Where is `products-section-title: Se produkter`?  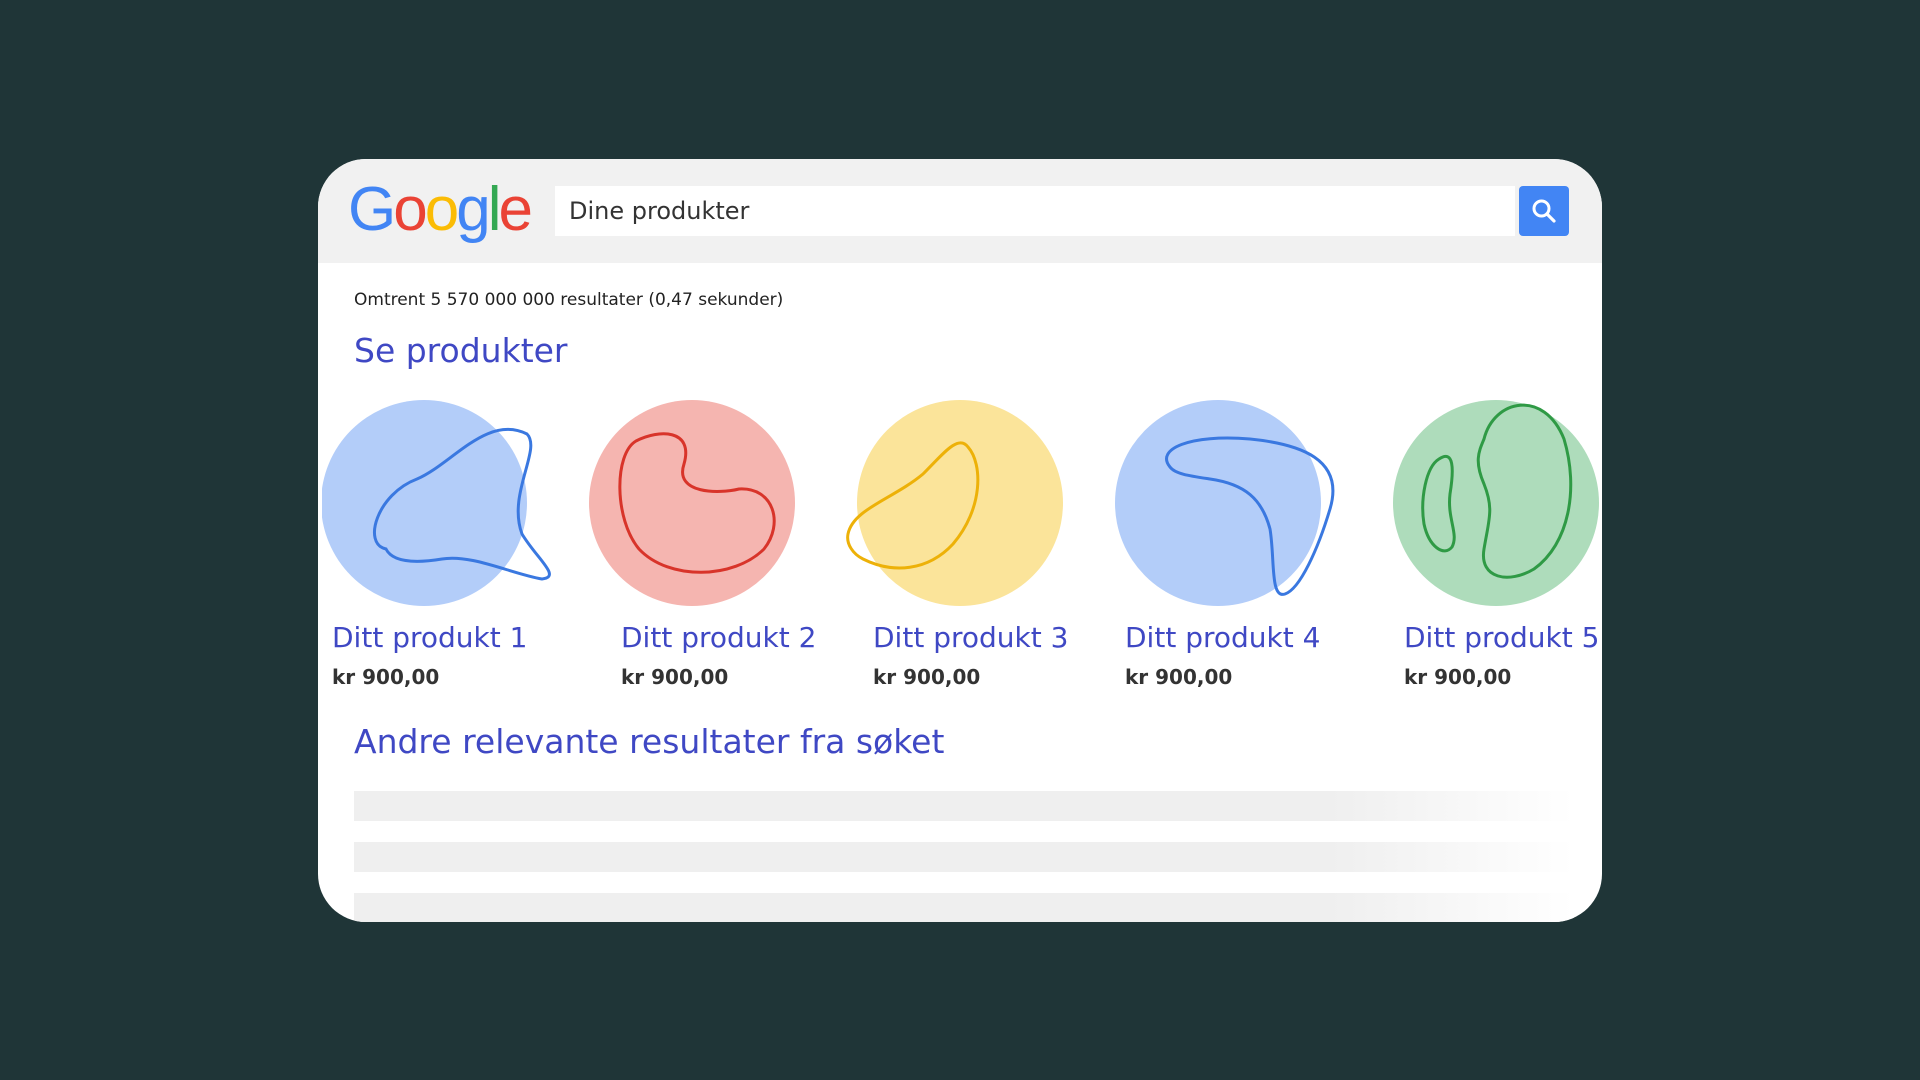 products-section-title: Se produkter is located at coordinates (461, 350).